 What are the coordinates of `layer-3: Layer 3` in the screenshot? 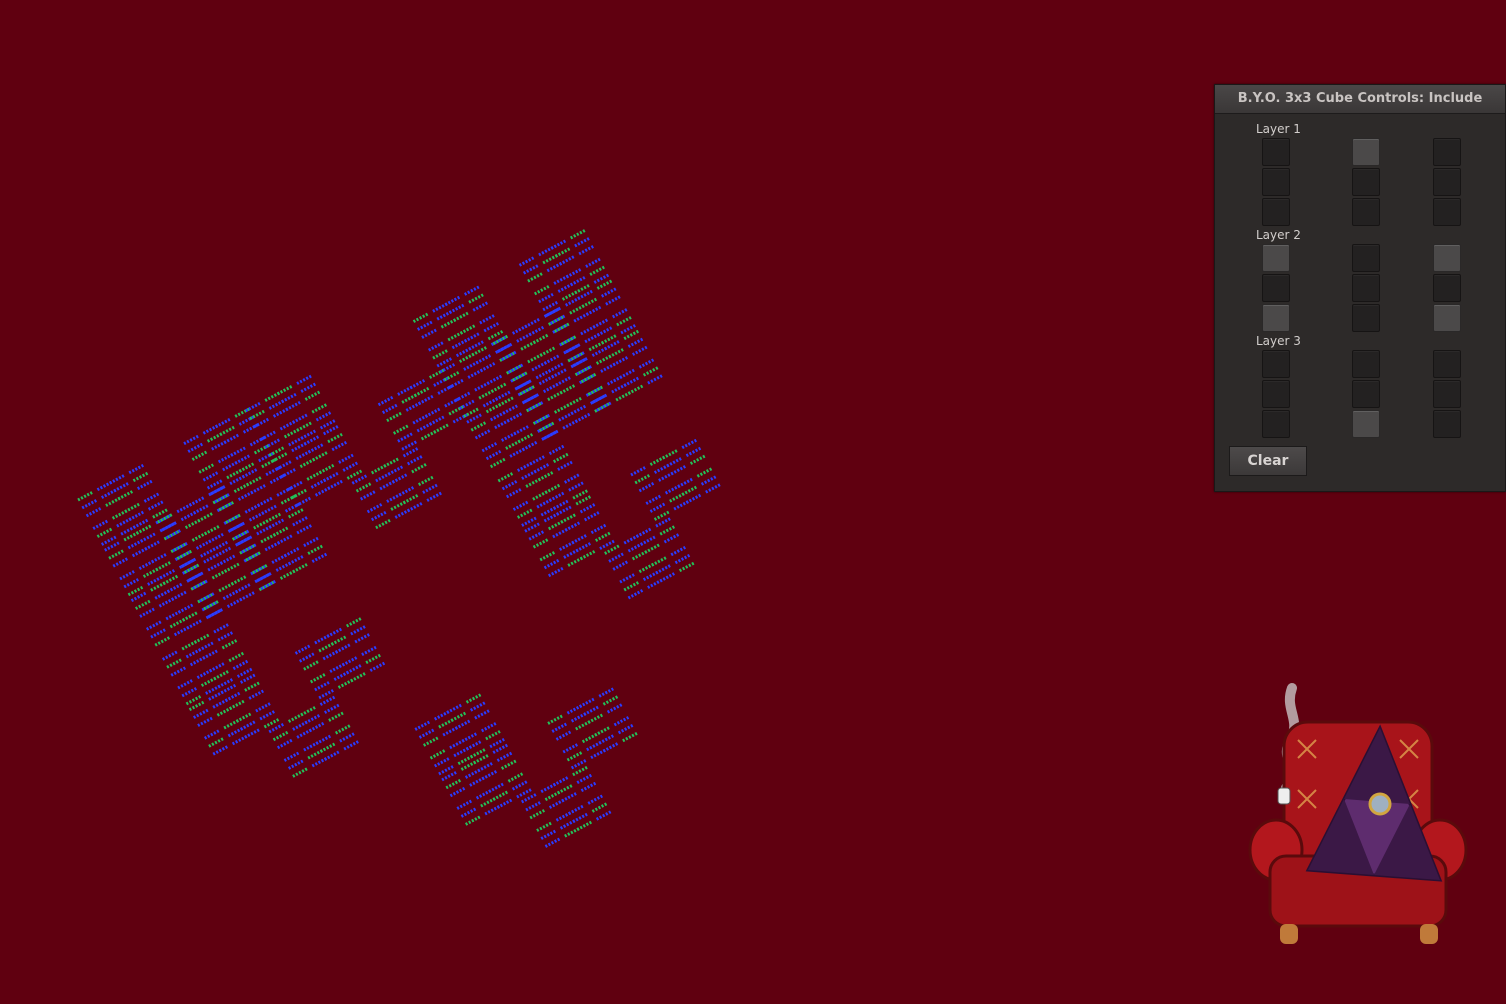 It's located at (1360, 382).